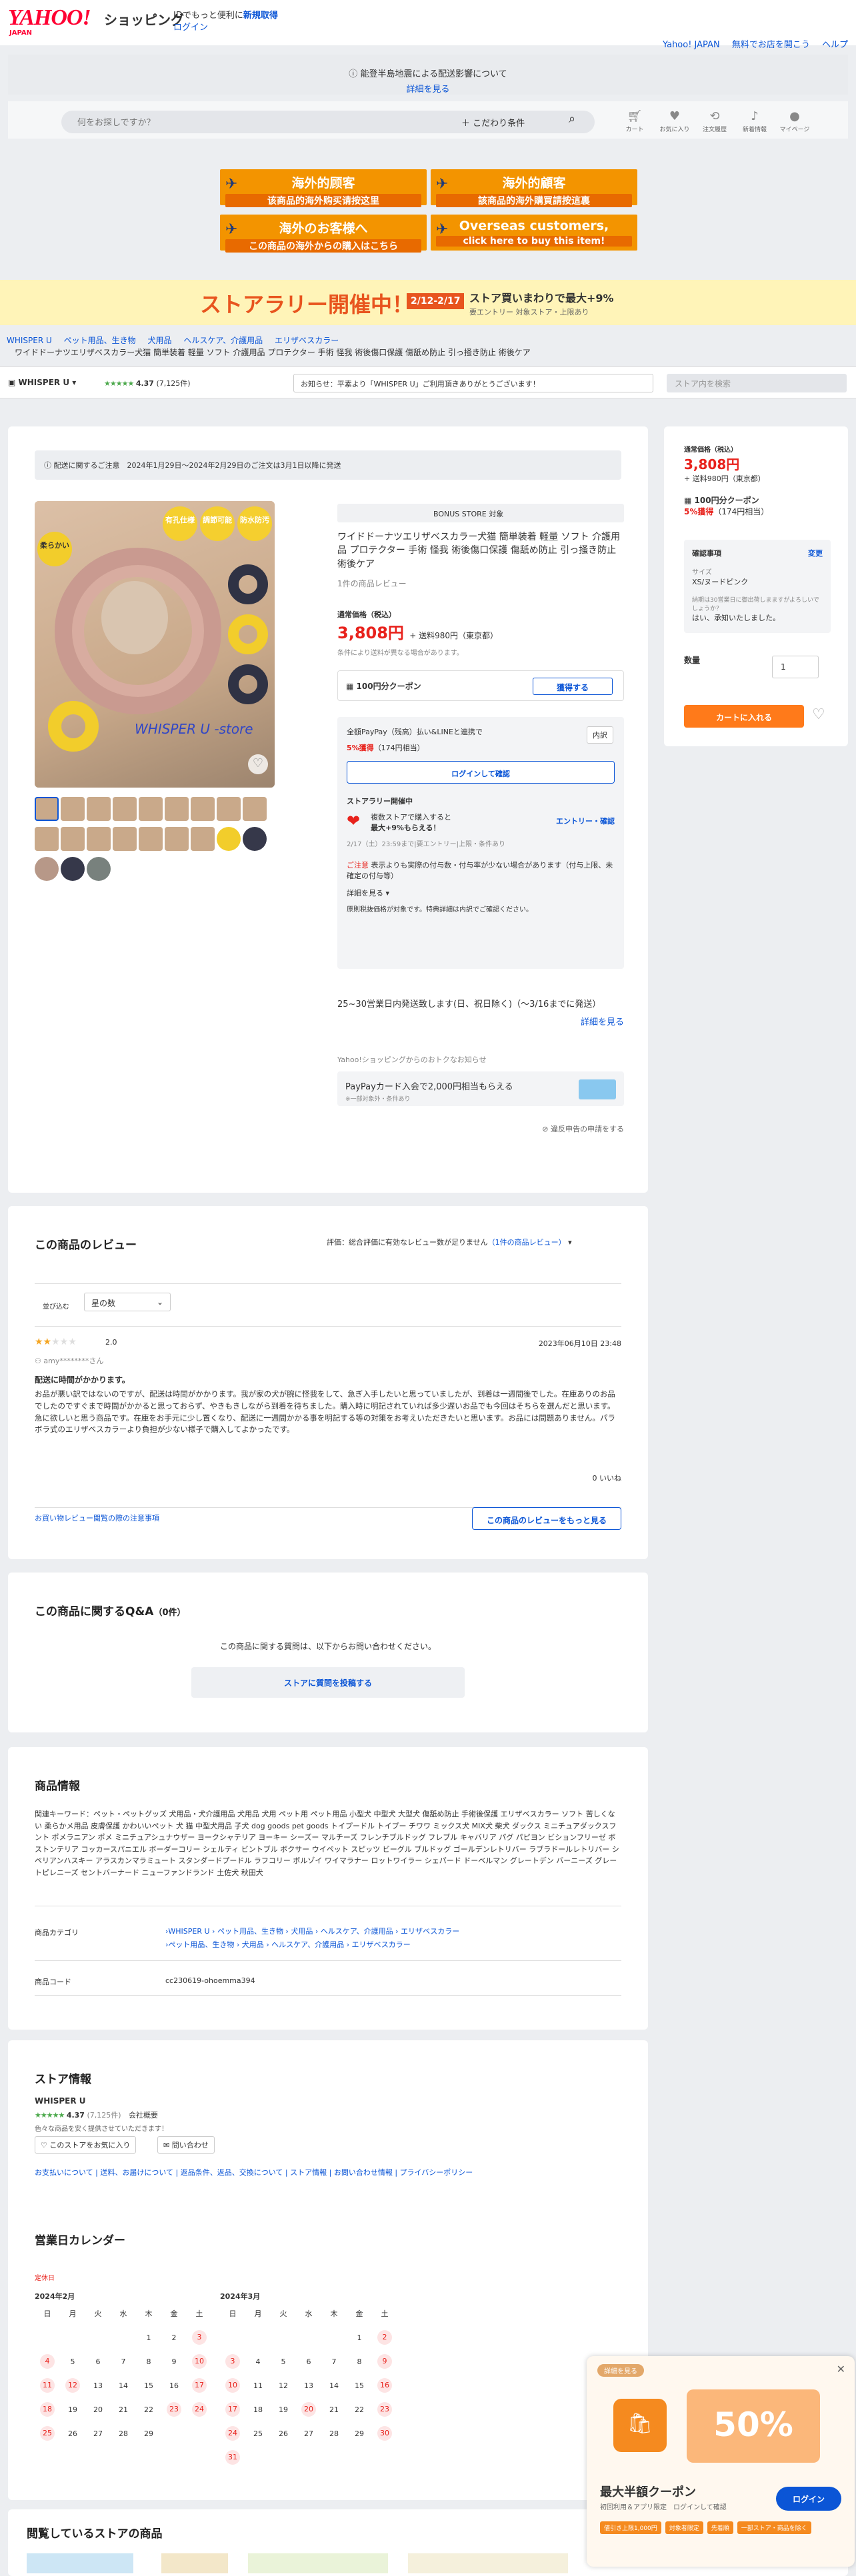  I want to click on rating-count: (7,125件), so click(173, 384).